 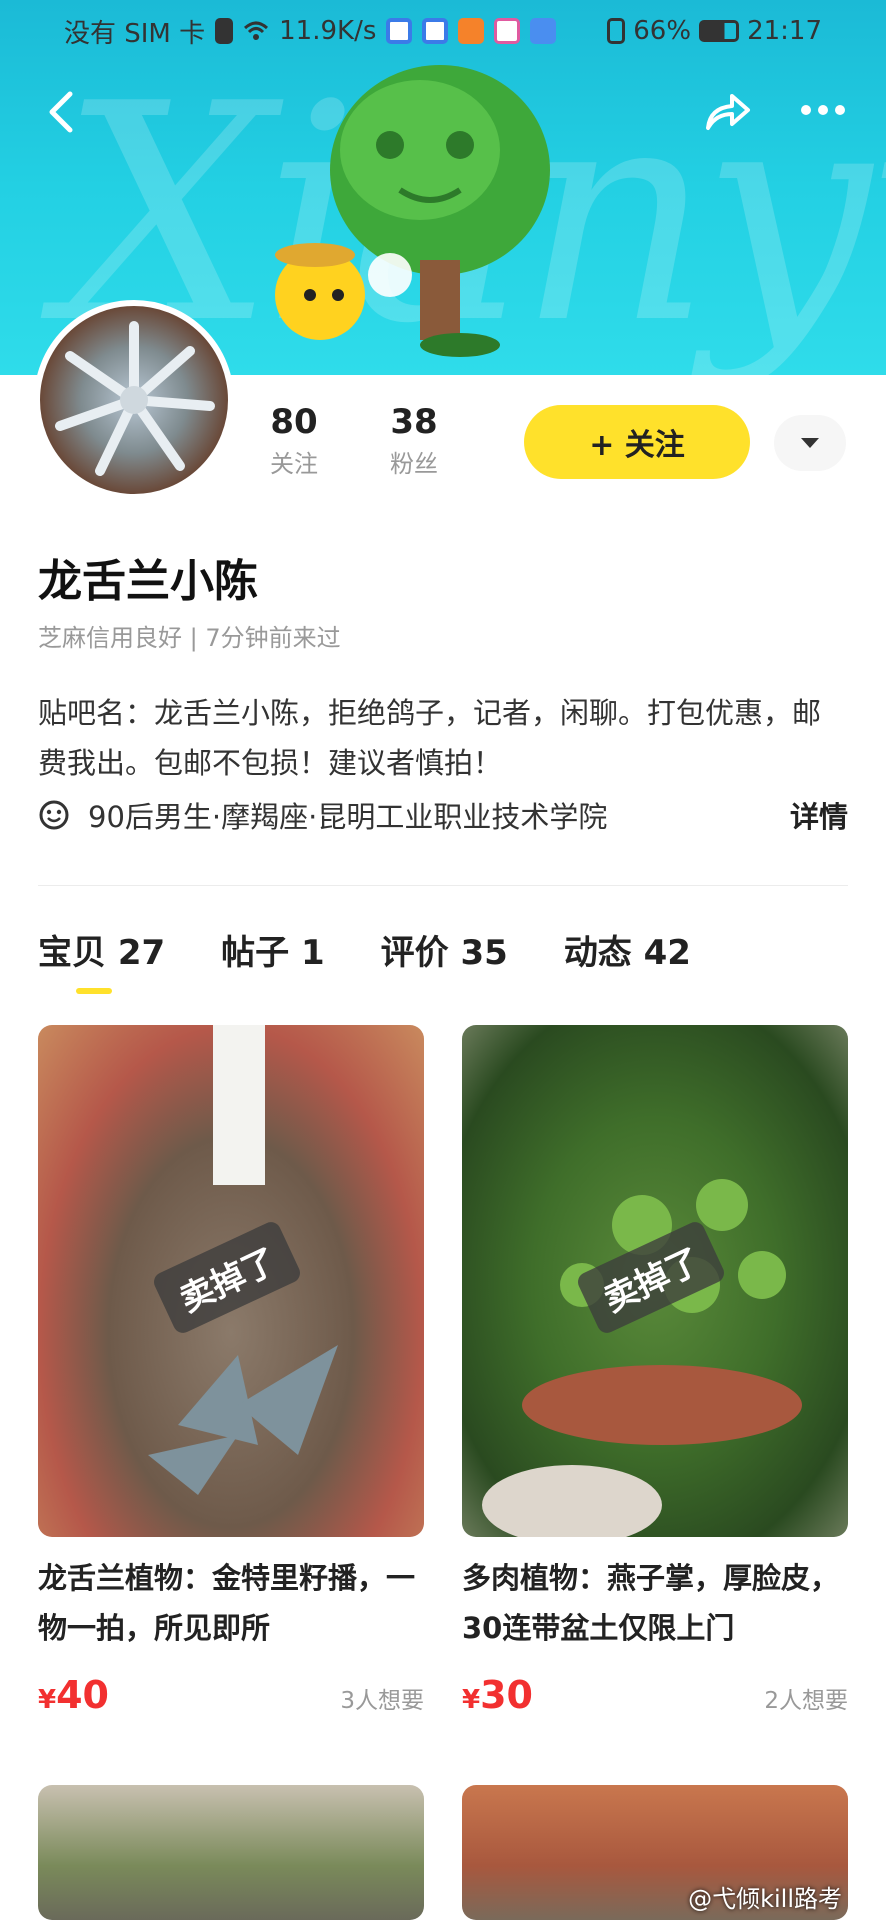 What do you see at coordinates (224, 31) in the screenshot?
I see `sim-icon` at bounding box center [224, 31].